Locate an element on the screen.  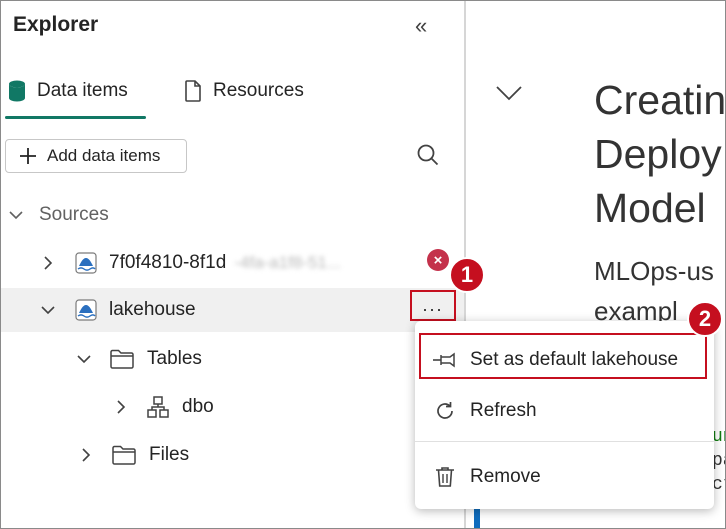
code-line: ct is located at coordinates (718, 485).